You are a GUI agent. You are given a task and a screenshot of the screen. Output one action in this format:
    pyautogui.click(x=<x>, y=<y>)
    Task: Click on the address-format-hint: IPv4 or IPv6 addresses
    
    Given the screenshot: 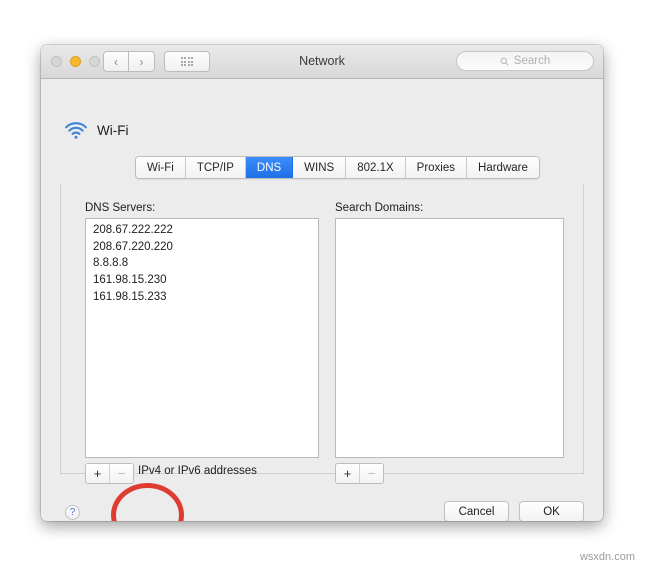 What is the action you would take?
    pyautogui.click(x=197, y=471)
    